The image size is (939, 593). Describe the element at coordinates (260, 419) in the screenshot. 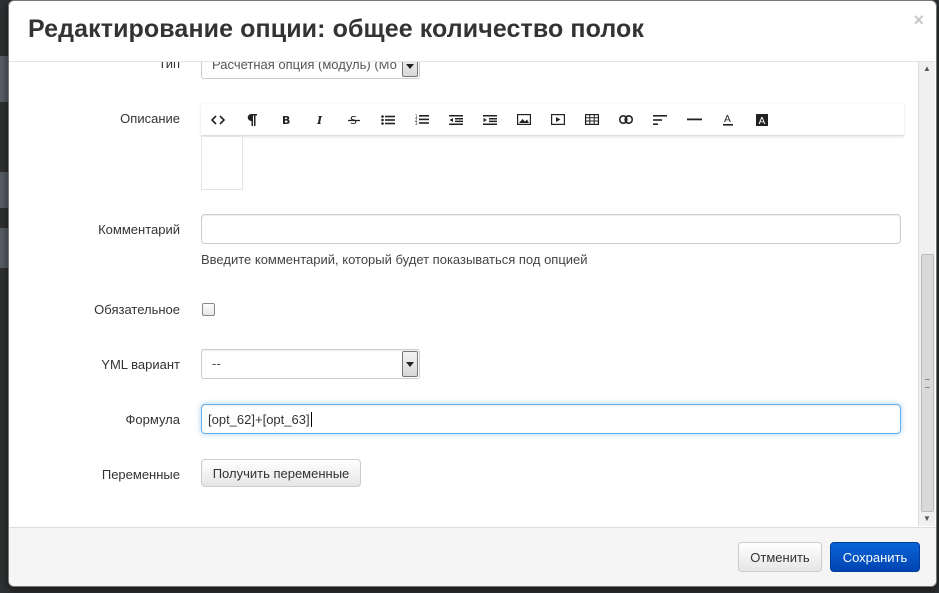

I see `formula-input-value: [opt_62]+[opt_63]` at that location.